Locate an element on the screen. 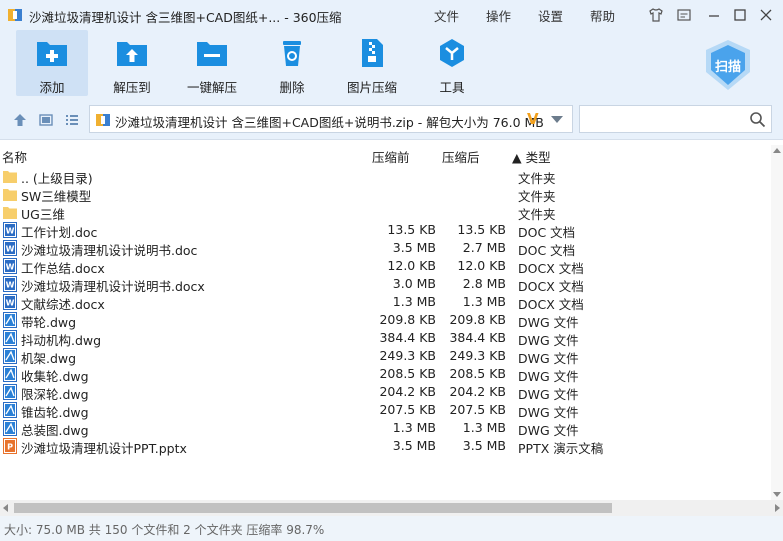 The height and width of the screenshot is (541, 783). column-name: 名称 is located at coordinates (14, 156).